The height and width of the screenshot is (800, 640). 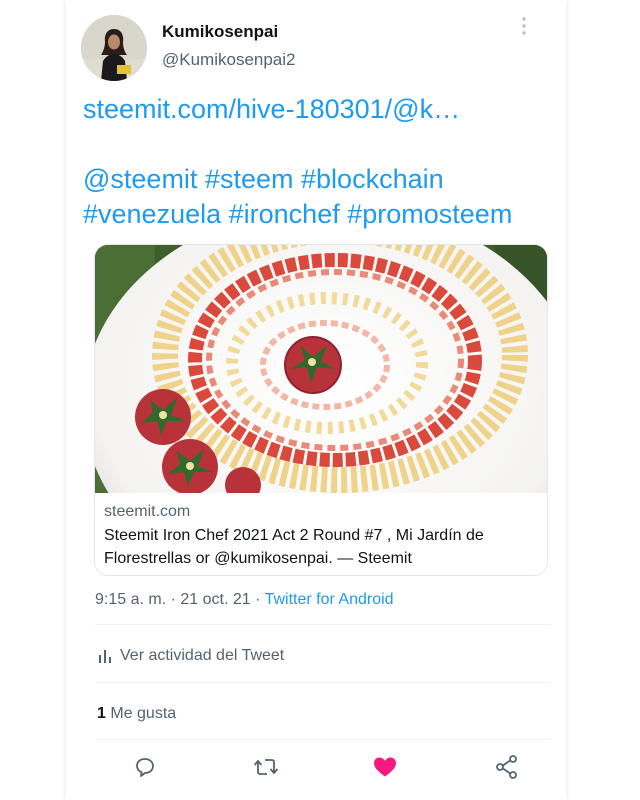 I want to click on share-icon, so click(x=506, y=767).